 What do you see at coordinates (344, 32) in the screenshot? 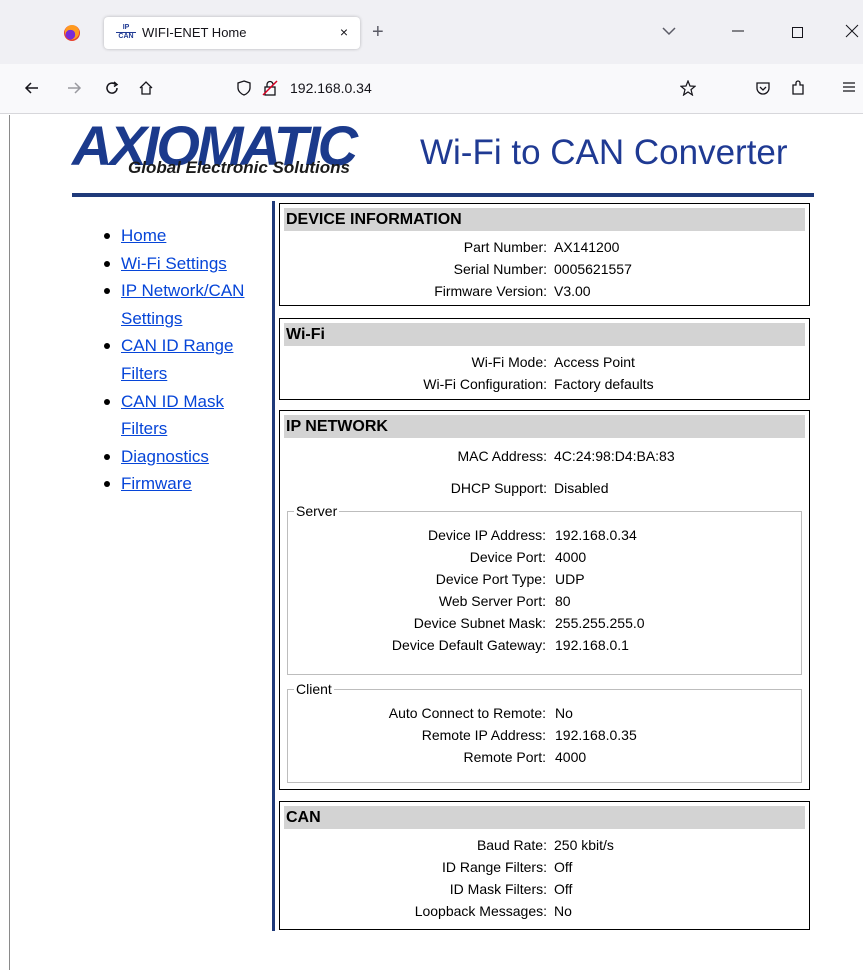
I see `close-tab-icon: ×` at bounding box center [344, 32].